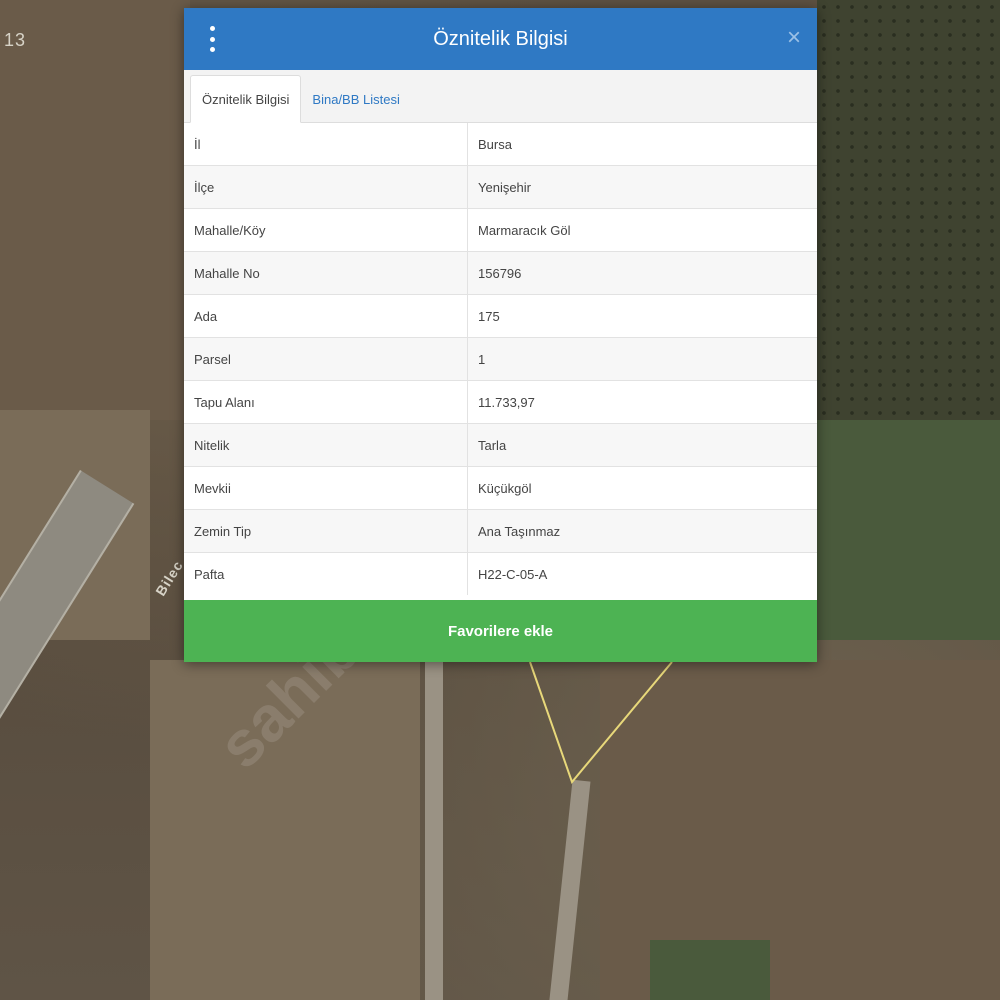  What do you see at coordinates (500, 631) in the screenshot?
I see `add-to-favorites-button: Favorilere ekle` at bounding box center [500, 631].